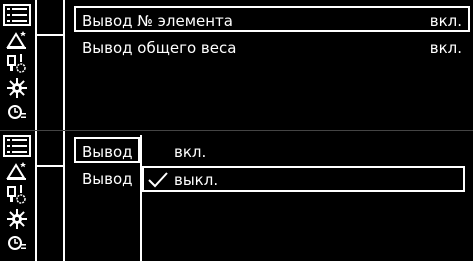 This screenshot has width=473, height=261. Describe the element at coordinates (159, 48) in the screenshot. I see `row-label: Вывод общего веса` at that location.